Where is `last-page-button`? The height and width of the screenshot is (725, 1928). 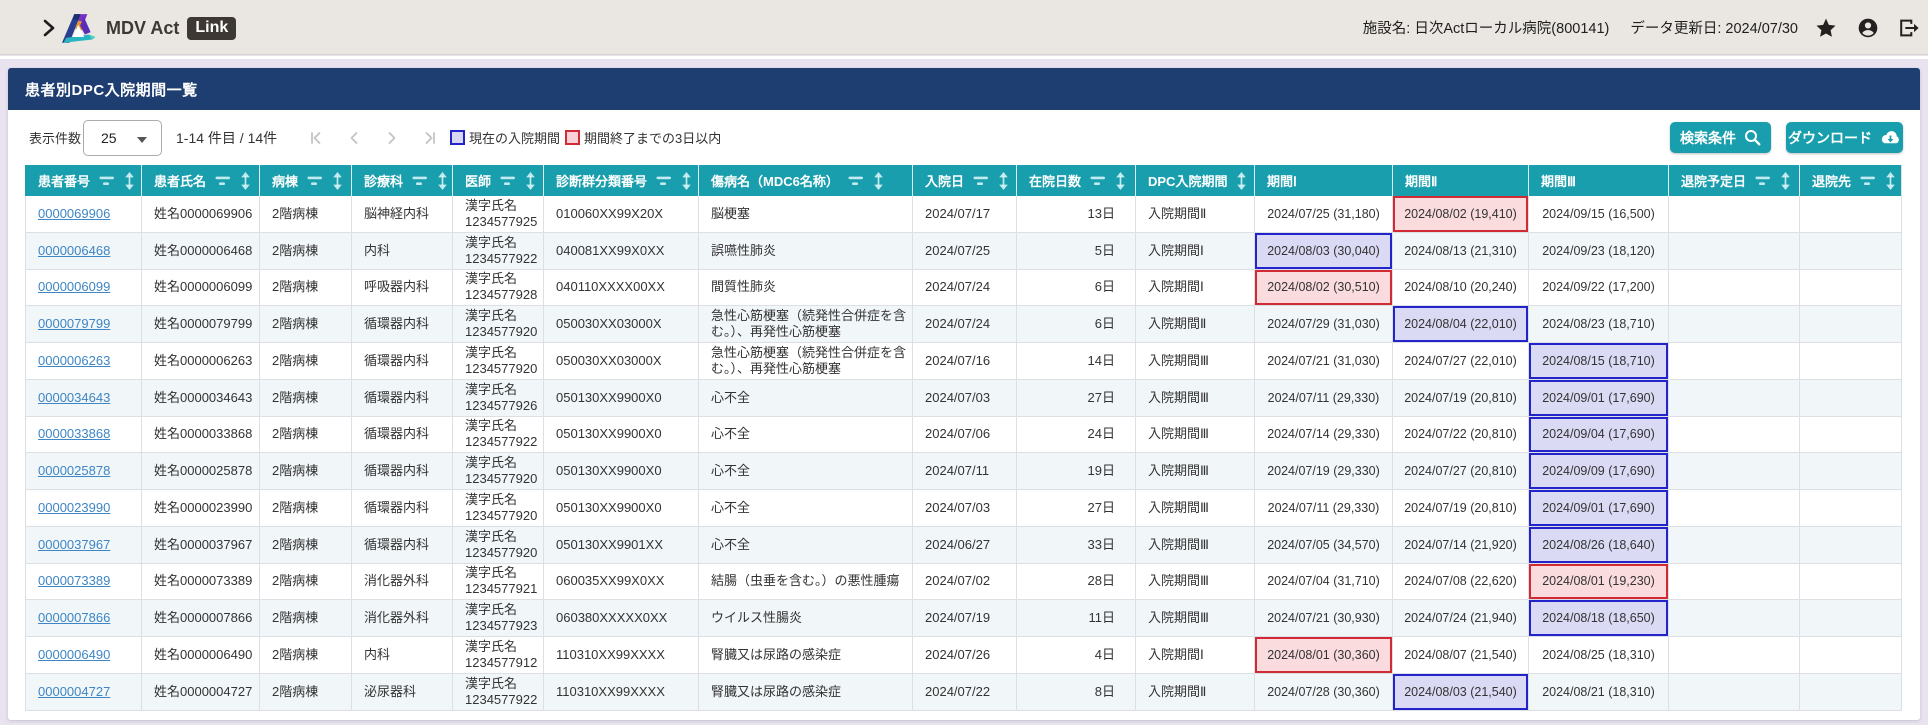
last-page-button is located at coordinates (430, 138).